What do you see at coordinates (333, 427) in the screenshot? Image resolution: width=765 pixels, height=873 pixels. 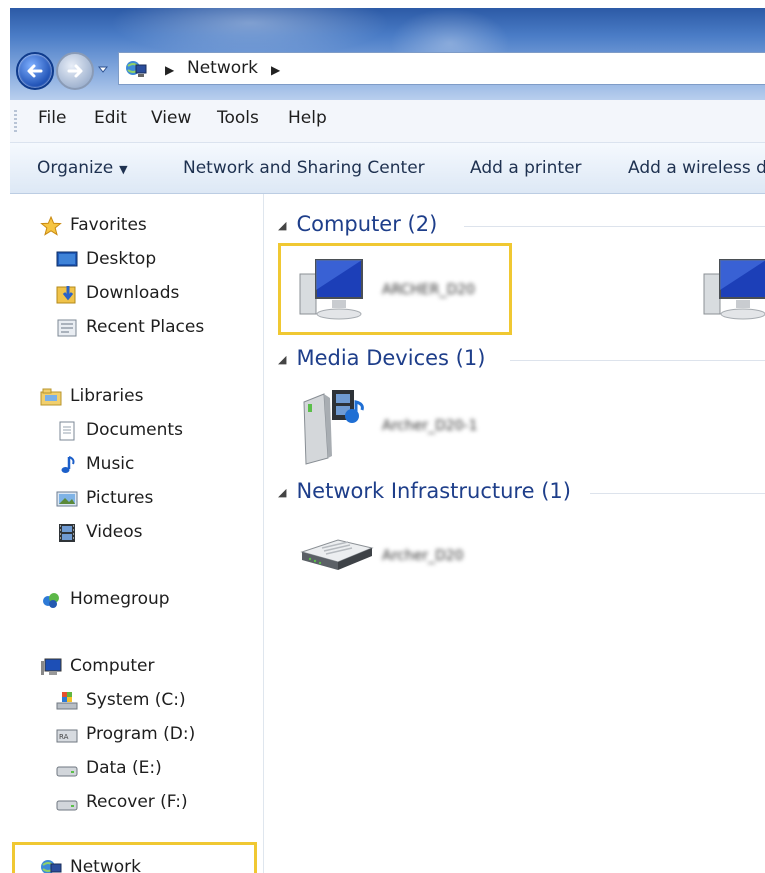 I see `media-device-icon` at bounding box center [333, 427].